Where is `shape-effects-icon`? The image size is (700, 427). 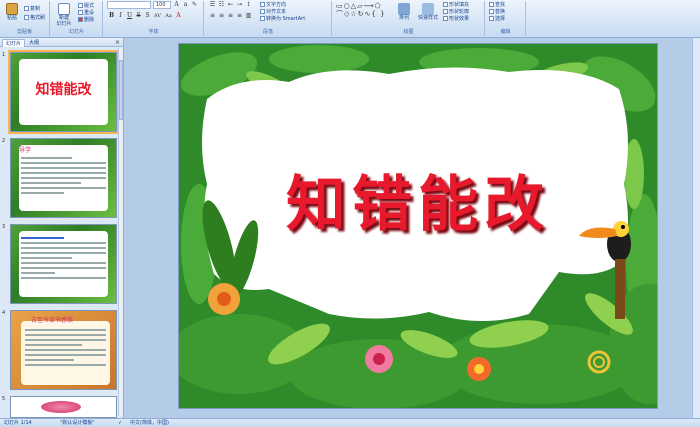
shape-effects-icon is located at coordinates (445, 18).